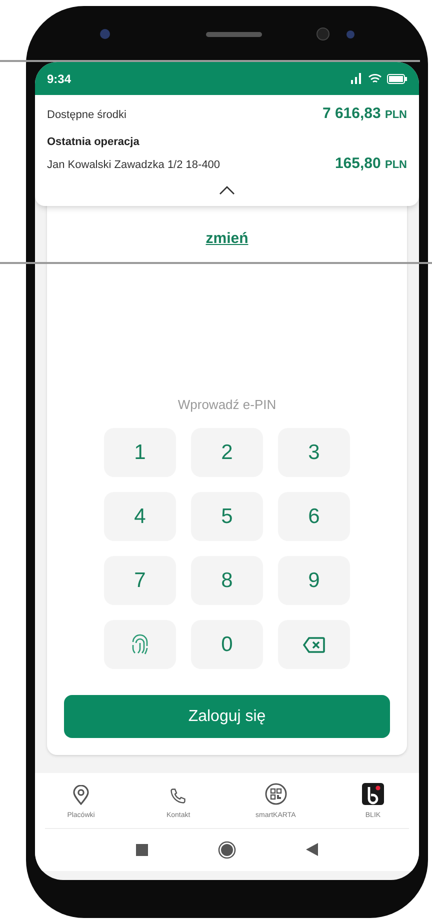  Describe the element at coordinates (178, 796) in the screenshot. I see `phone-icon` at that location.